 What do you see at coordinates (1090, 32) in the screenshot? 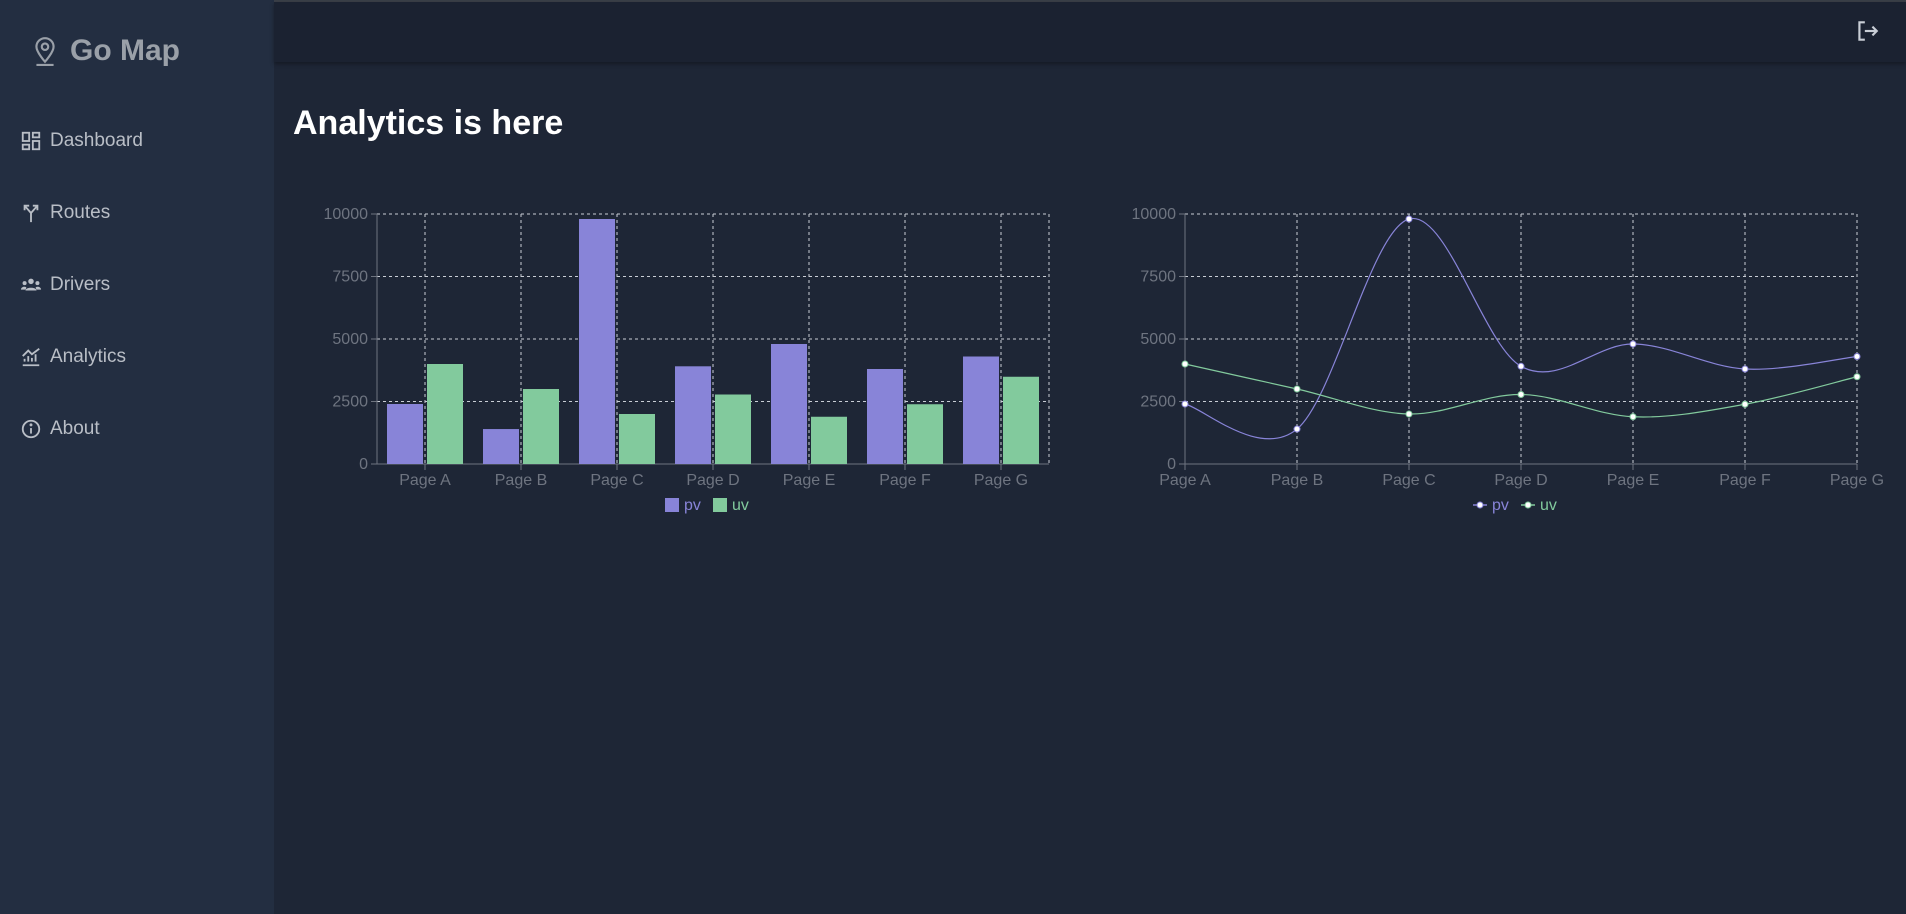
I see `top-bar` at bounding box center [1090, 32].